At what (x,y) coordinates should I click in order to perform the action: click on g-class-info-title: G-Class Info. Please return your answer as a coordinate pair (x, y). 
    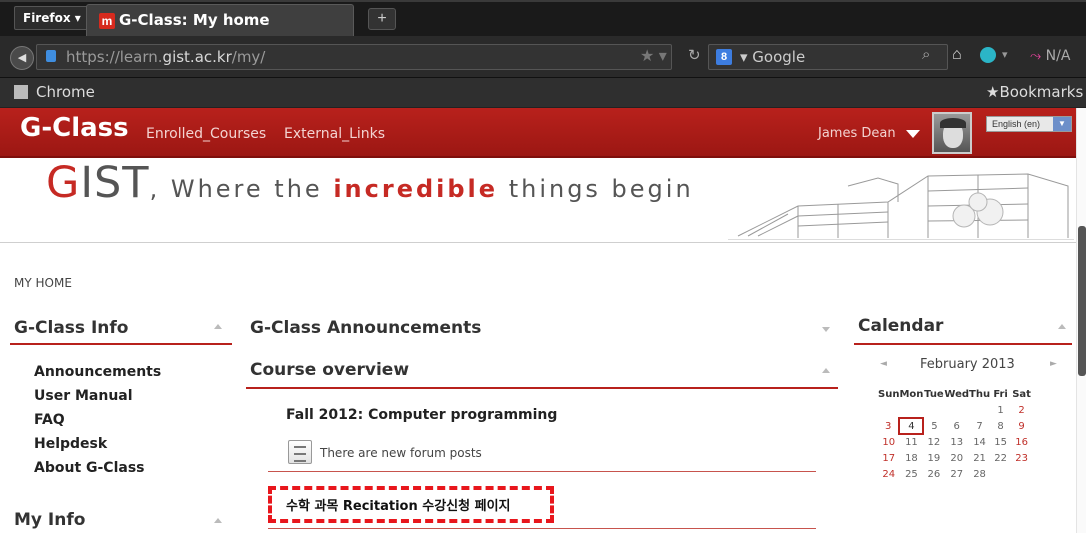
    Looking at the image, I should click on (71, 328).